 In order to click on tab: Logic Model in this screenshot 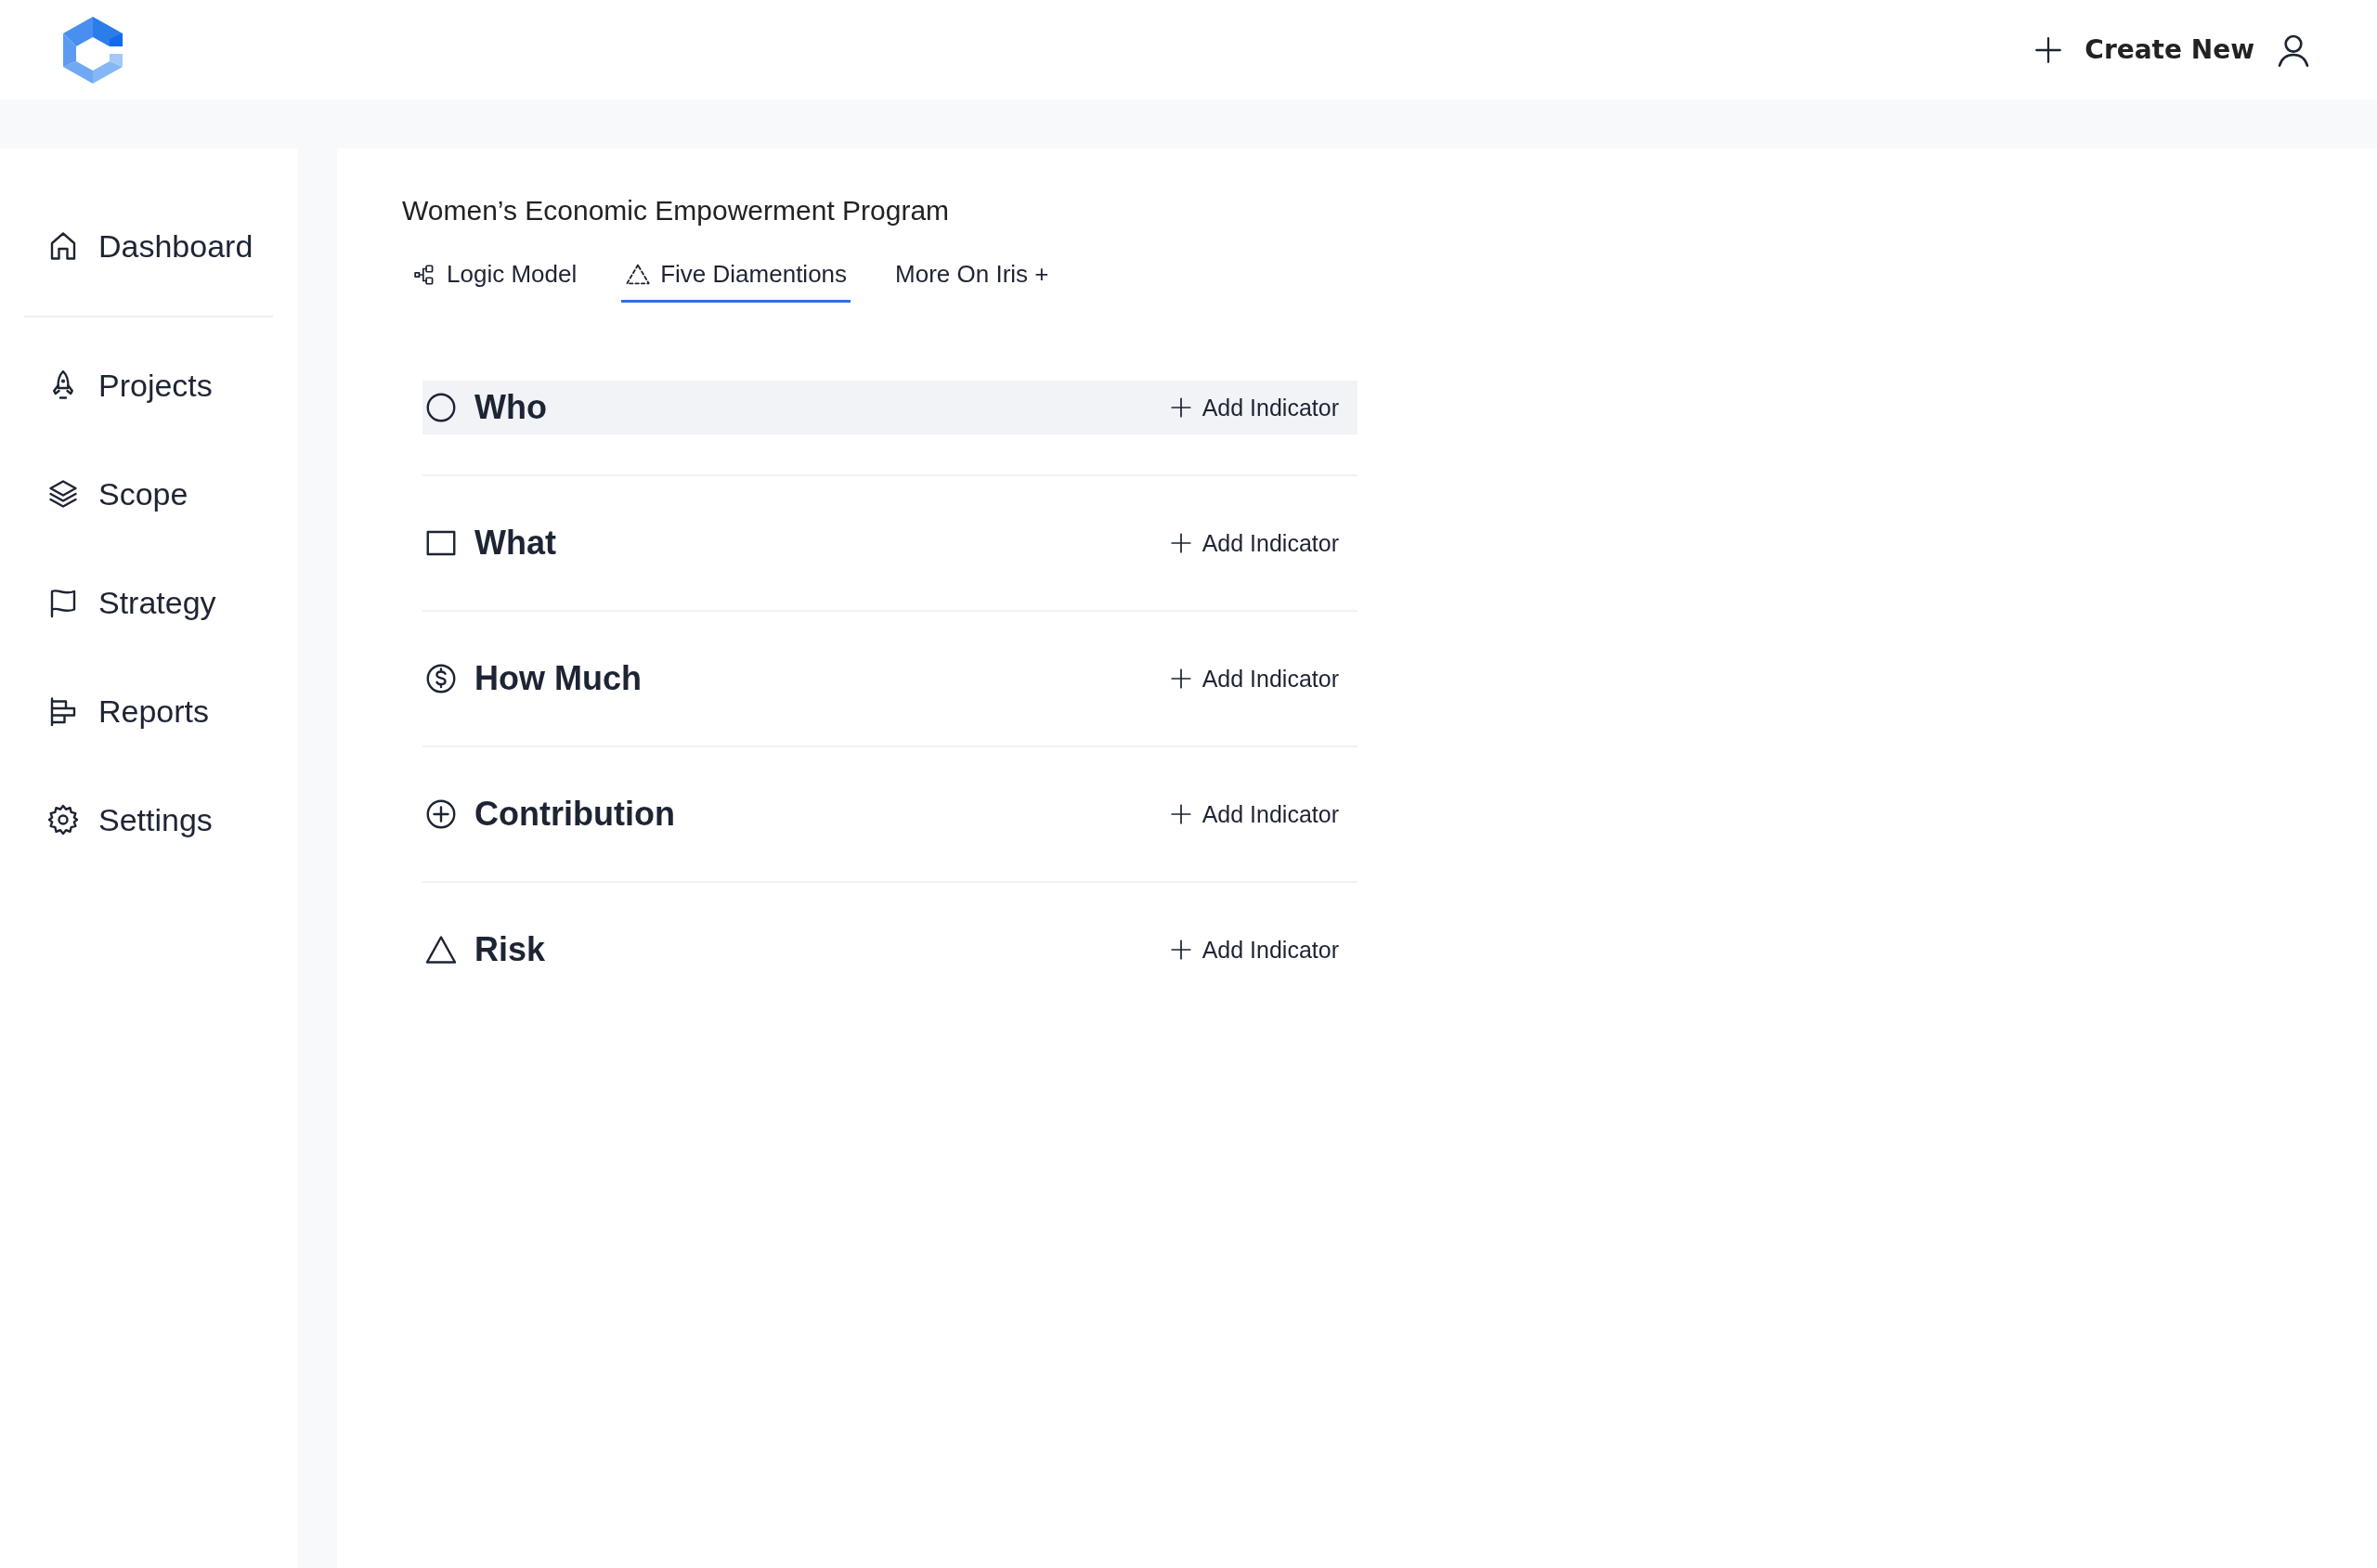, I will do `click(495, 278)`.